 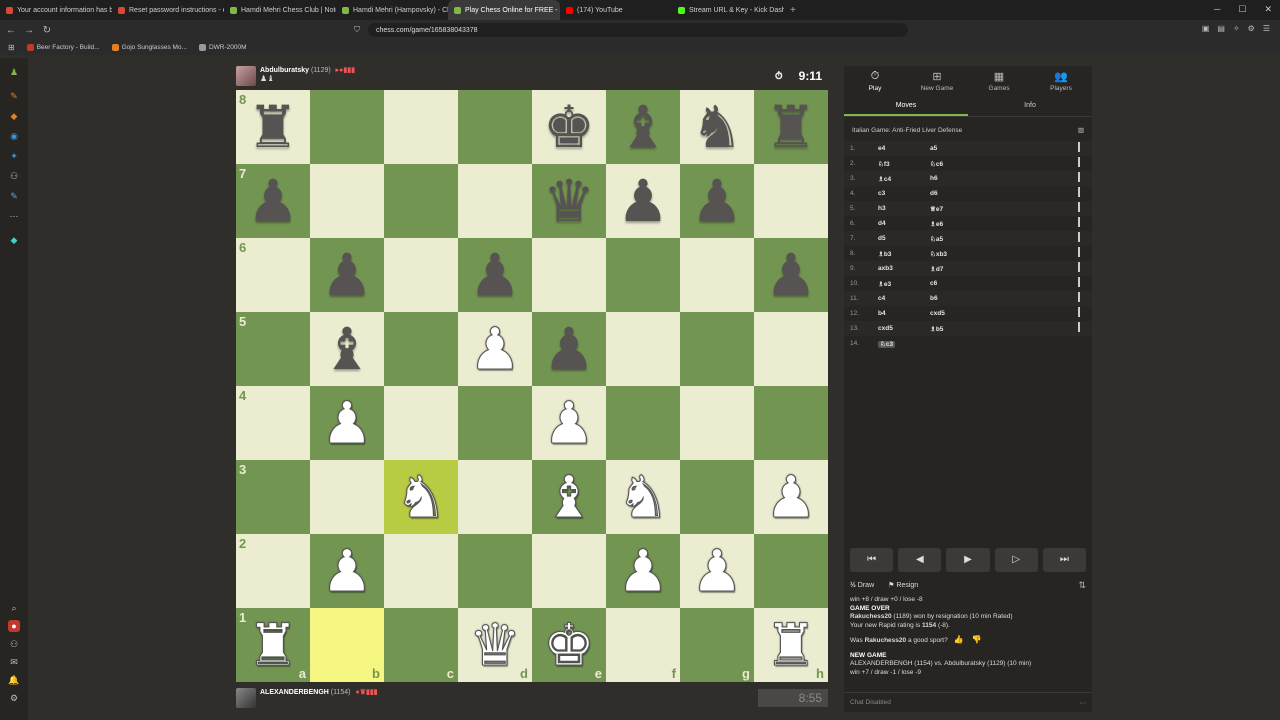 I want to click on square-c7, so click(x=421, y=201).